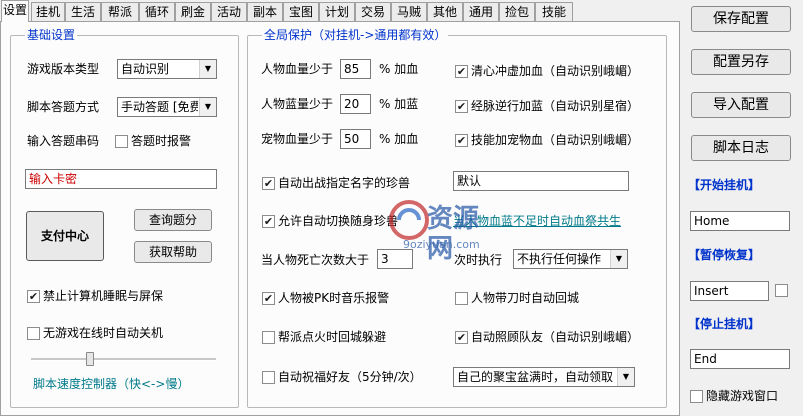 This screenshot has width=803, height=416. What do you see at coordinates (724, 324) in the screenshot?
I see `stop-hotkey-label: 【停止挂机】` at bounding box center [724, 324].